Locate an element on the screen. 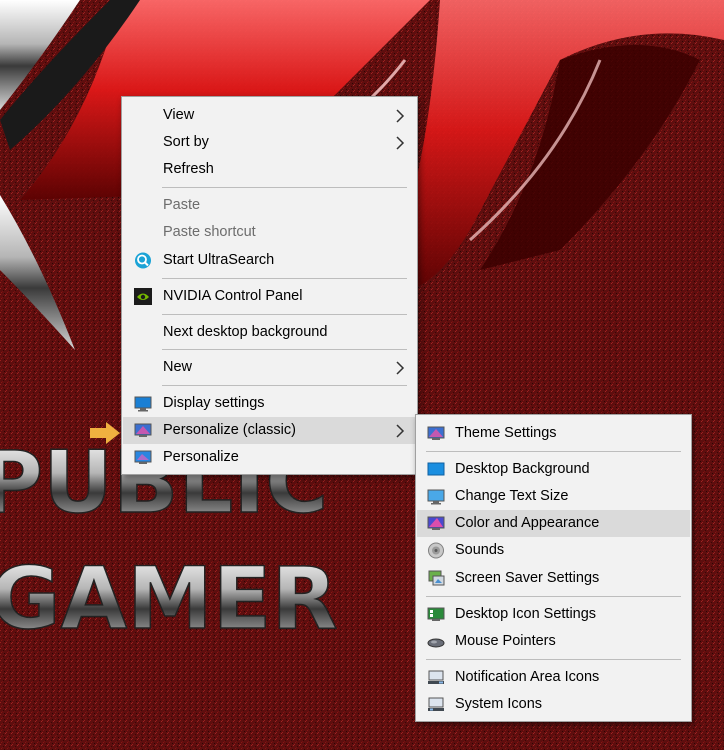  submenu-item-mouse-pointers: Mouse Pointers is located at coordinates (553, 641).